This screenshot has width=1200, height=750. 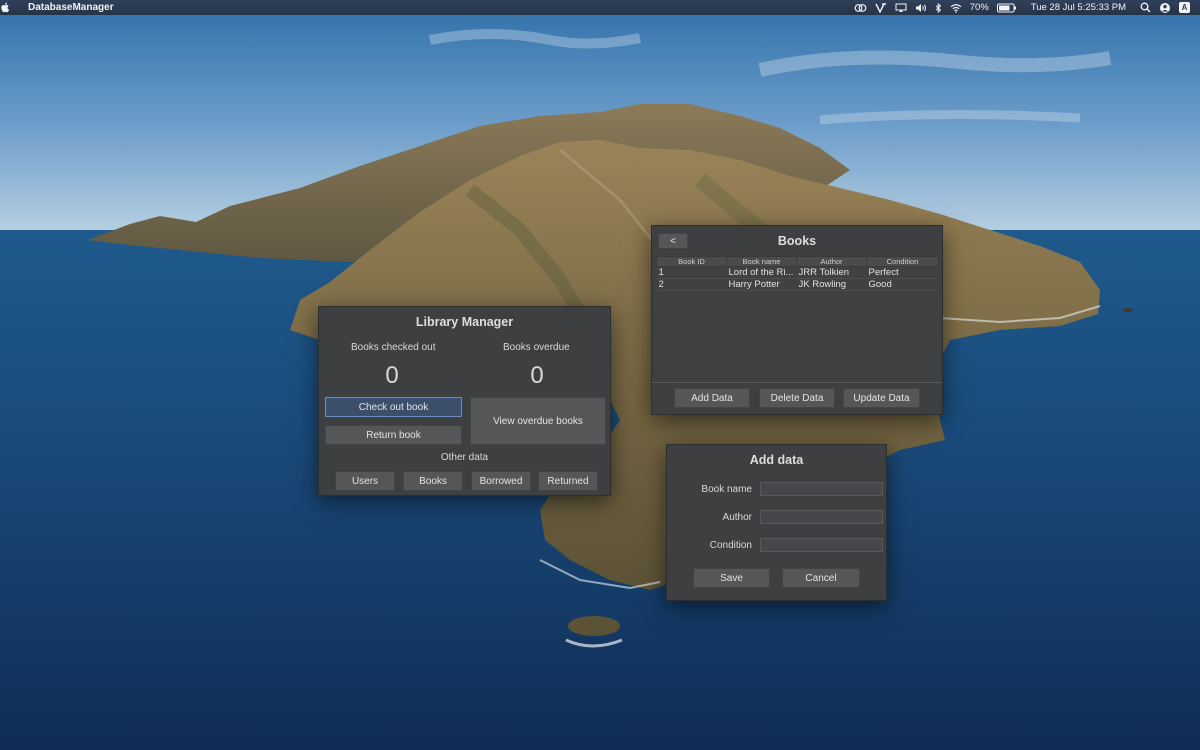 What do you see at coordinates (365, 481) in the screenshot?
I see `users-button: Users` at bounding box center [365, 481].